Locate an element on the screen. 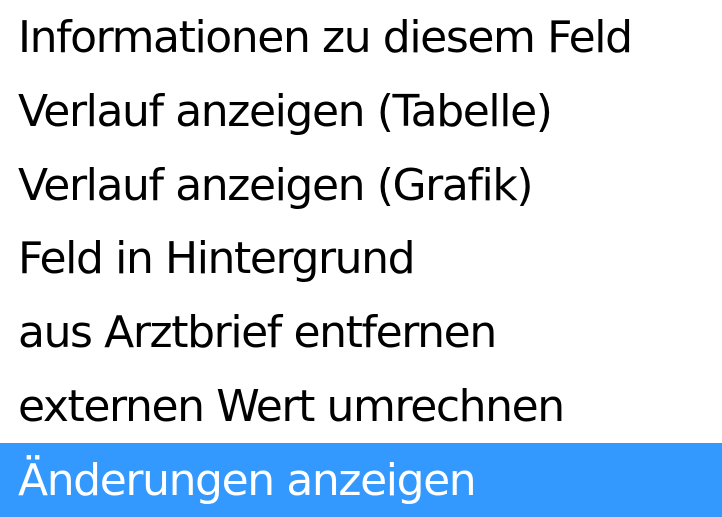 The image size is (722, 517). menu-item-field-to-background: Feld in Hintergrund is located at coordinates (361, 258).